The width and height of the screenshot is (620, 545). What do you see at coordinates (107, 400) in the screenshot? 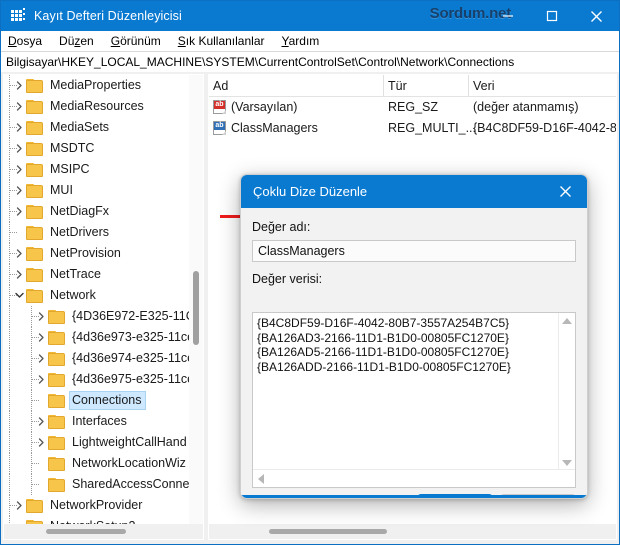
I see `tree-item-label: Connections` at bounding box center [107, 400].